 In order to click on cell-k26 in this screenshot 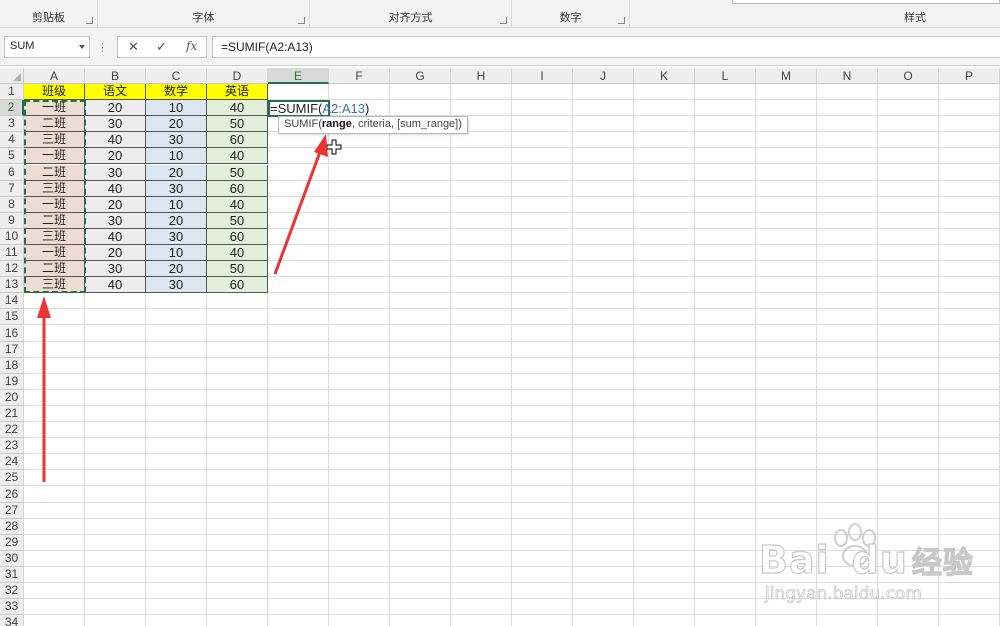, I will do `click(664, 494)`.